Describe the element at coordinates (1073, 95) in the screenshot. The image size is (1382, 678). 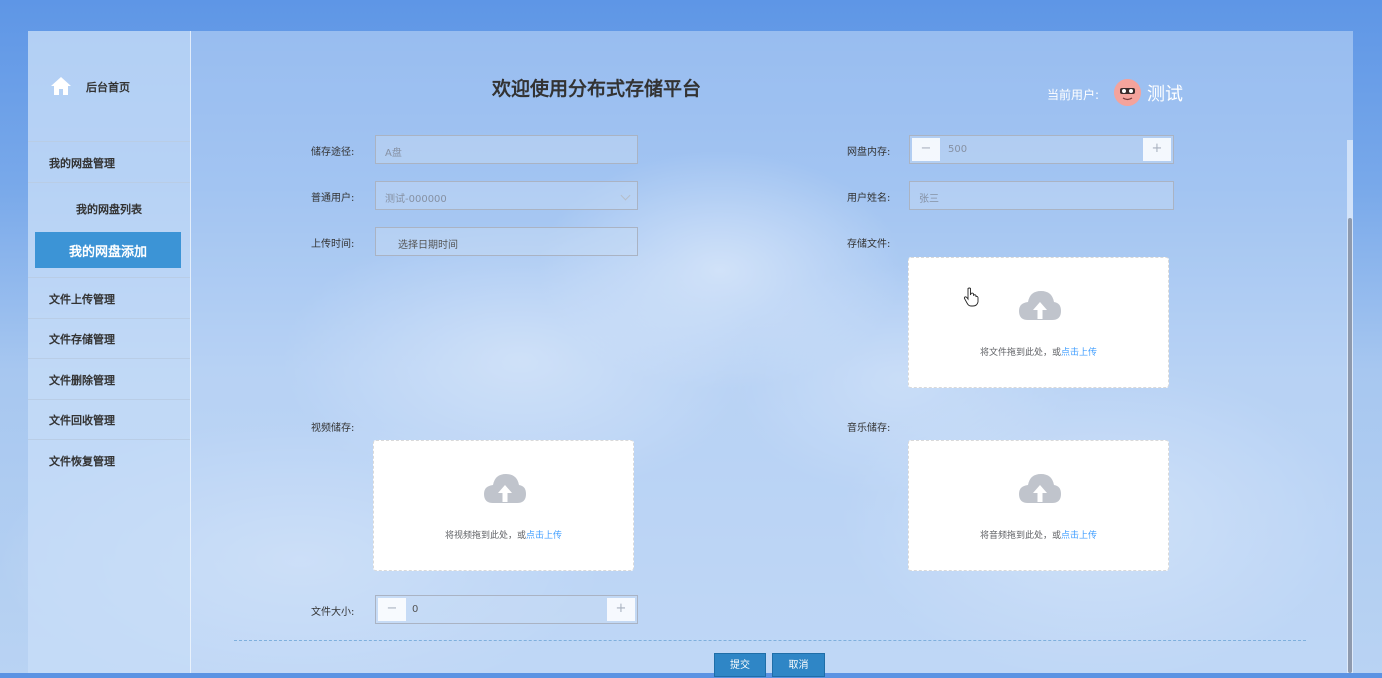
I see `current-user-label: 当前用户:` at that location.